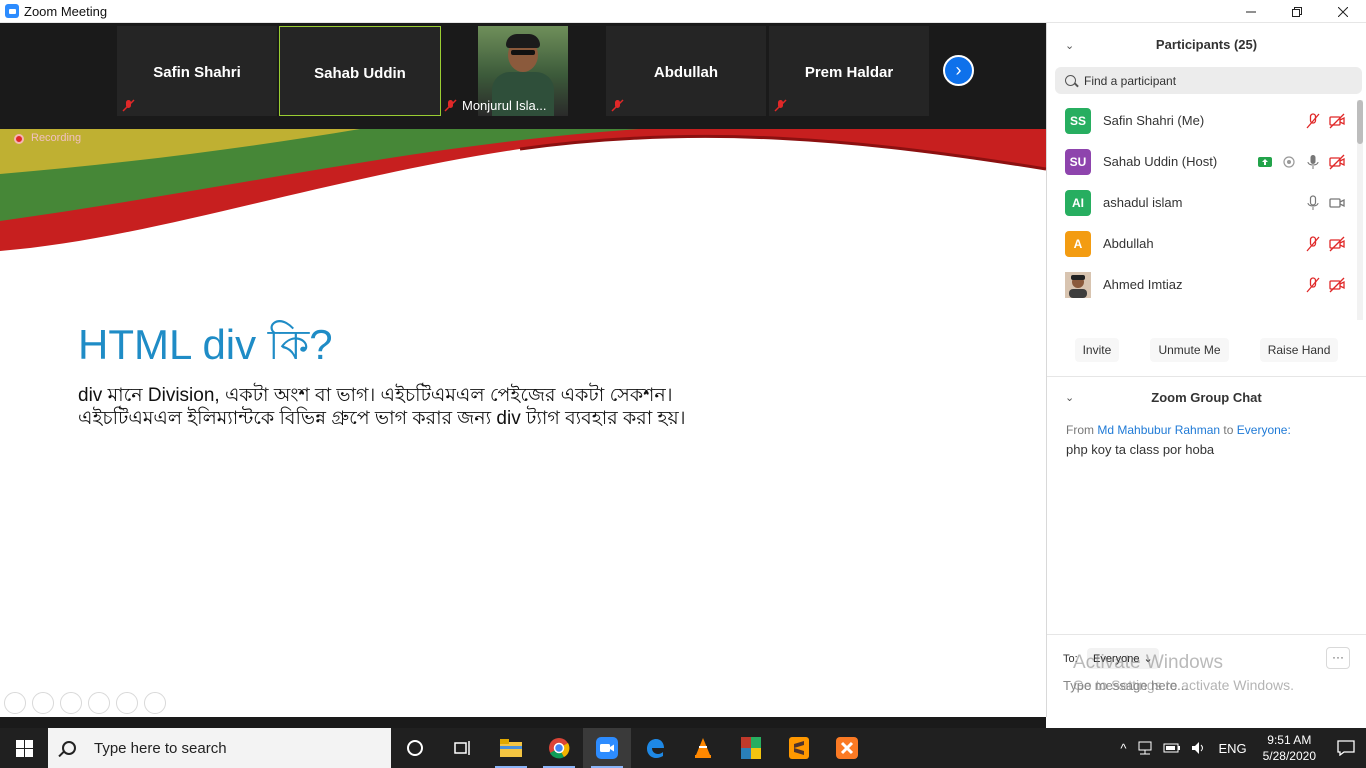 This screenshot has width=1366, height=768. I want to click on participant-row: SS Safin Shahri (Me), so click(1202, 120).